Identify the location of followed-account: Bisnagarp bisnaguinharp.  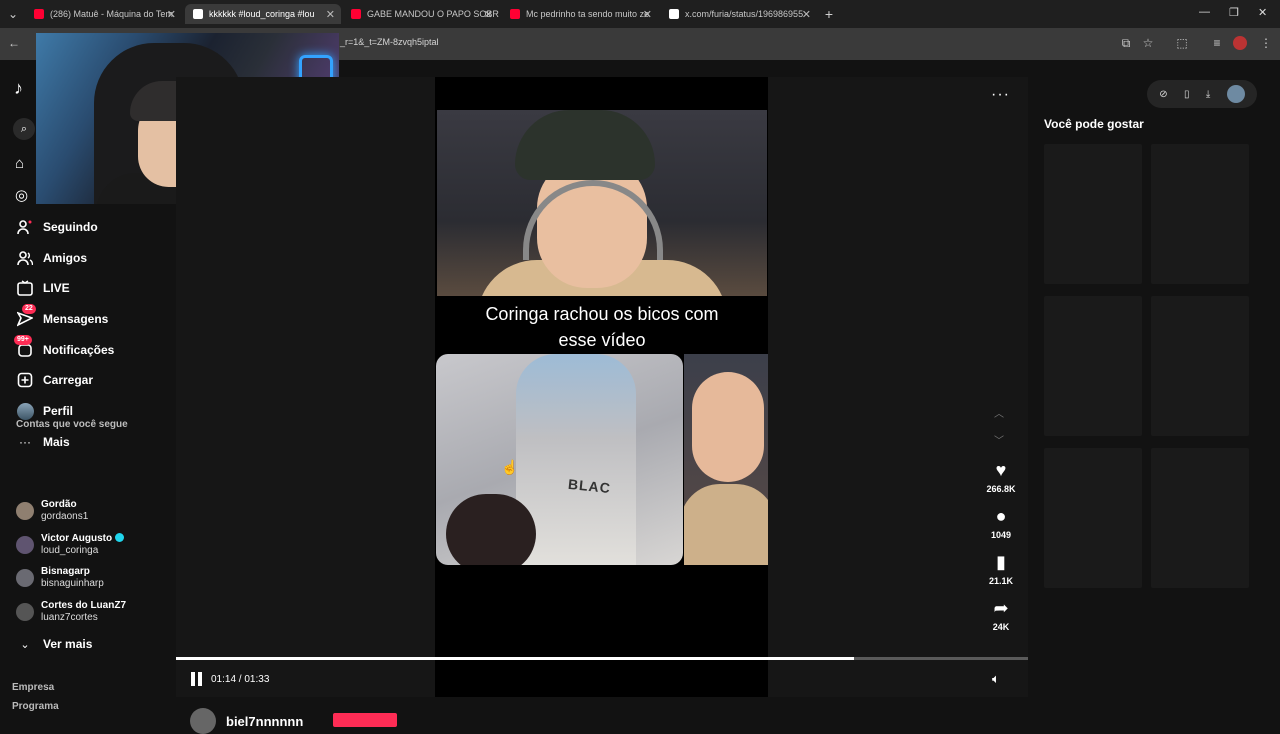
(60, 578).